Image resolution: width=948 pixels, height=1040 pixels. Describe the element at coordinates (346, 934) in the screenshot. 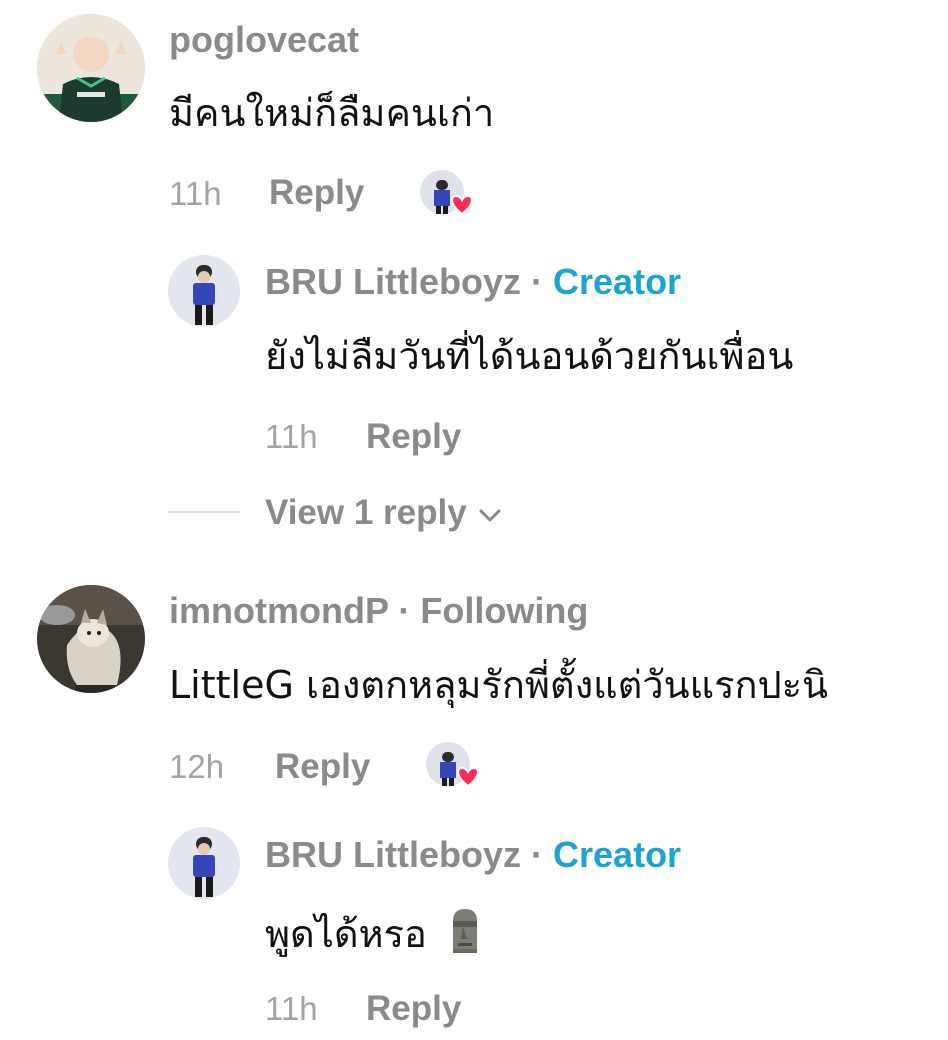

I see `reply-text: พูดได้หรอ` at that location.